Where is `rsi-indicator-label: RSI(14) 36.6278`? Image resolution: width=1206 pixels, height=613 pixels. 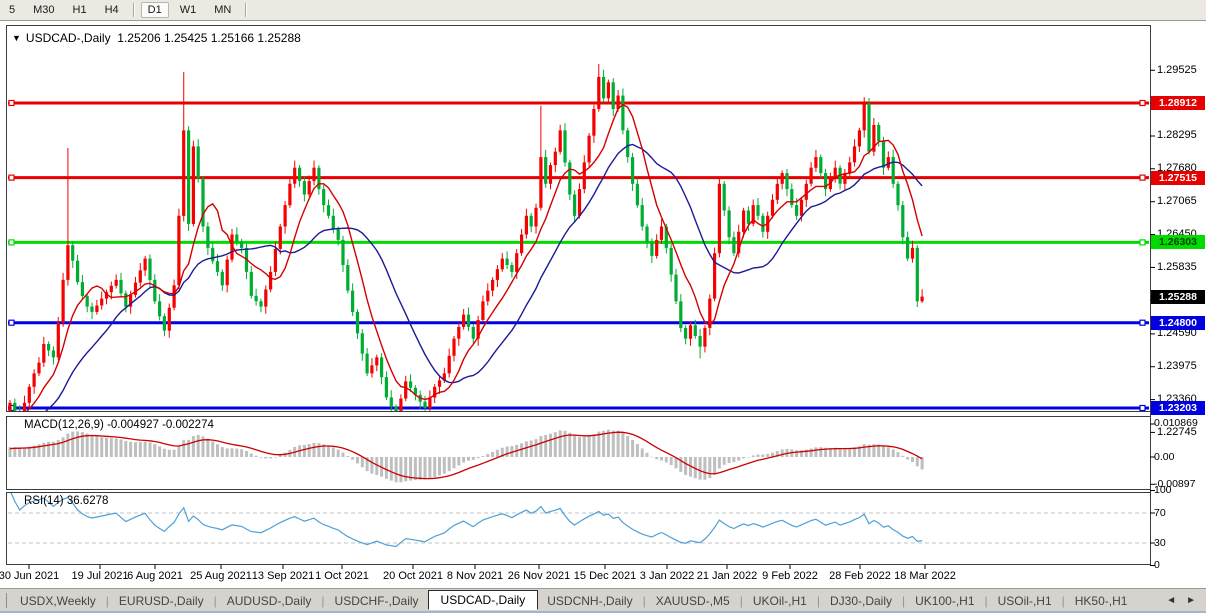 rsi-indicator-label: RSI(14) 36.6278 is located at coordinates (66, 501).